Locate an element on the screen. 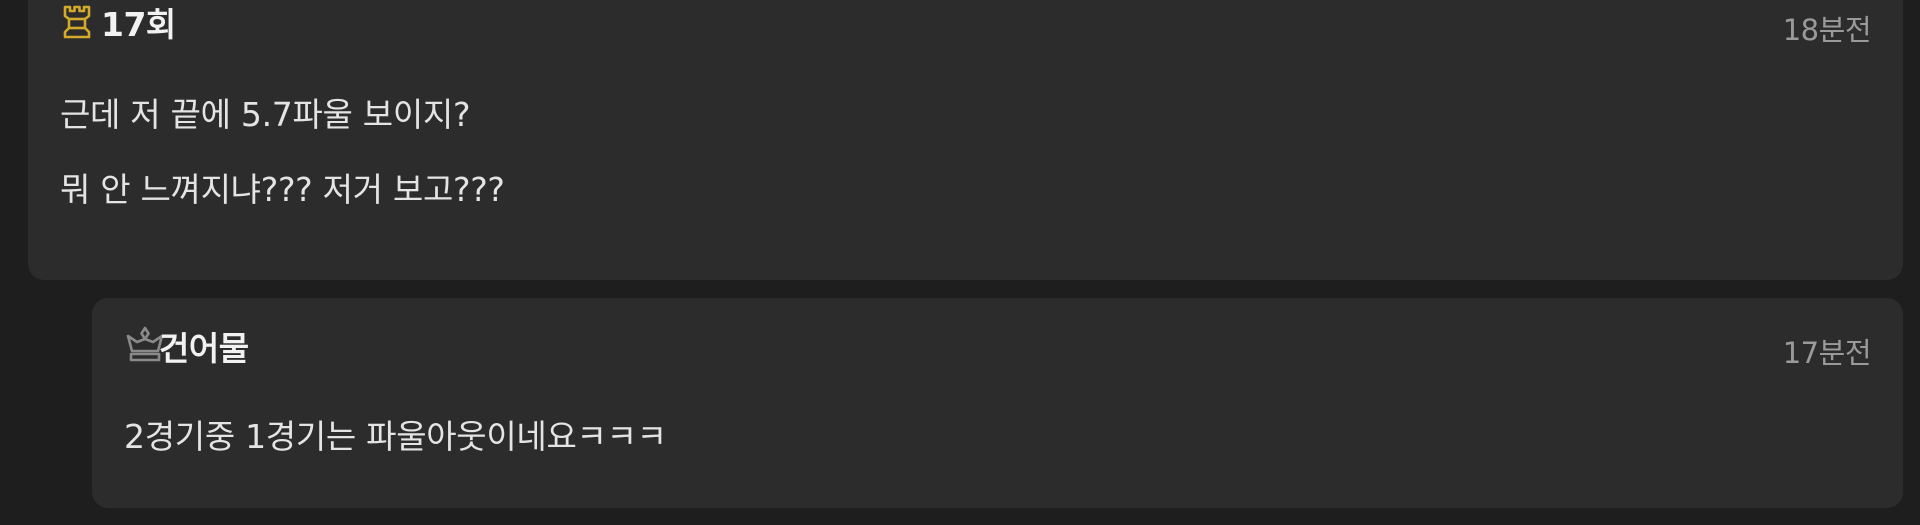  comment-header: 건어물 is located at coordinates (187, 346).